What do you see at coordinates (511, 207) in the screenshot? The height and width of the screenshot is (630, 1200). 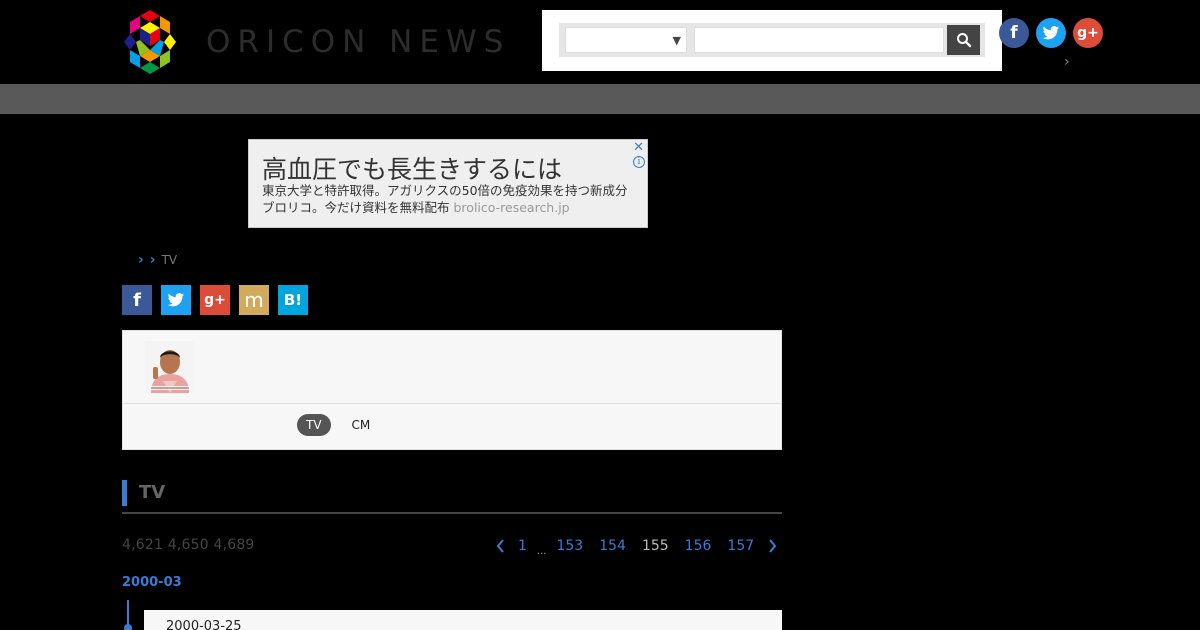 I see `ad-url: brolico-research.jp` at bounding box center [511, 207].